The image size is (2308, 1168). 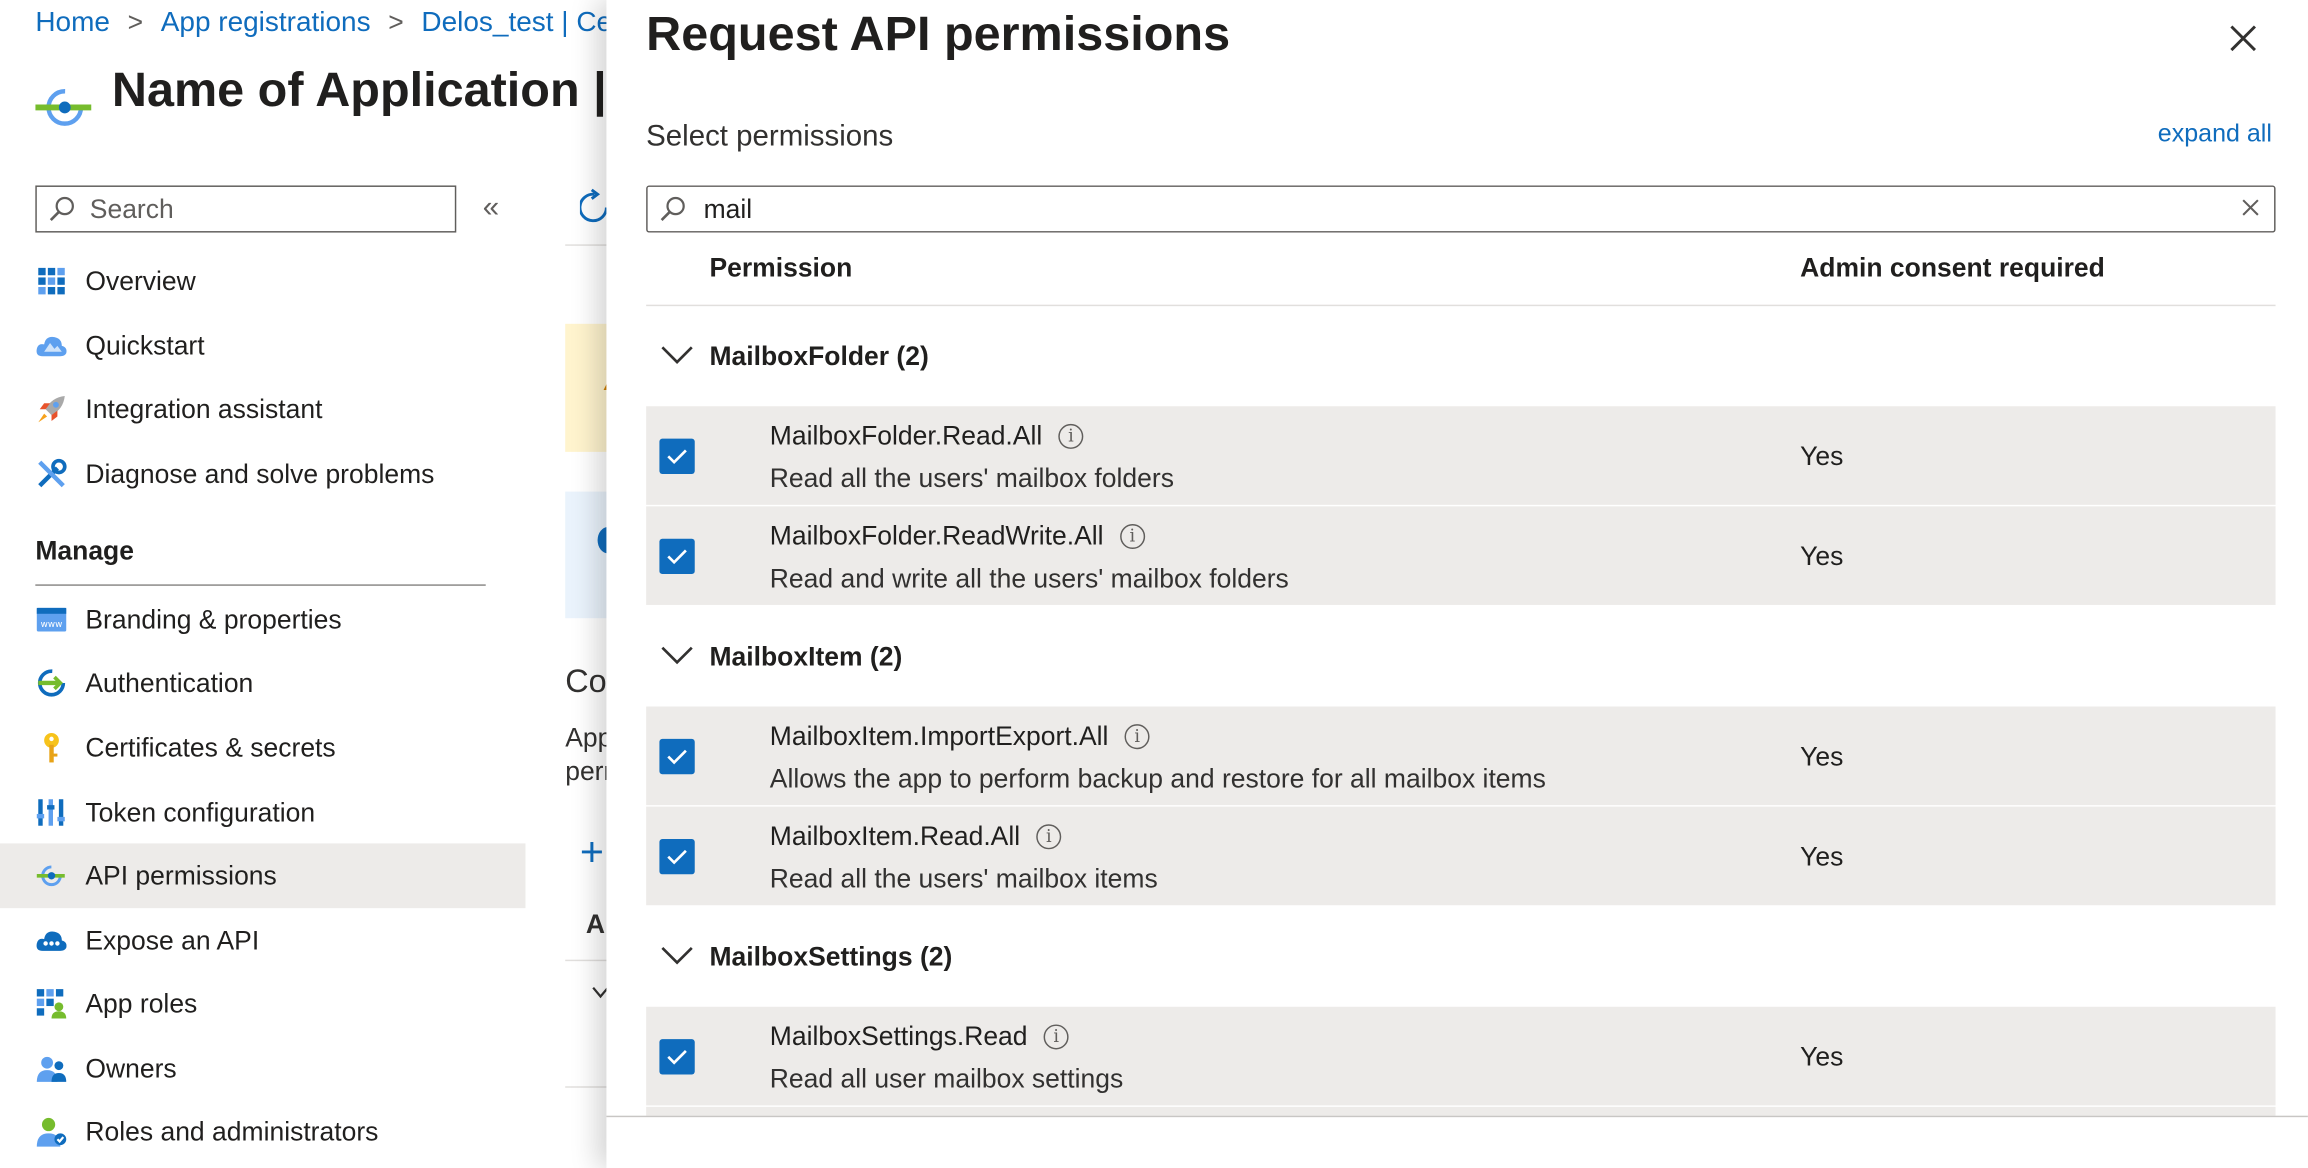 I want to click on sidebar-item-roles-administrators: Roles and administrators, so click(x=262, y=1132).